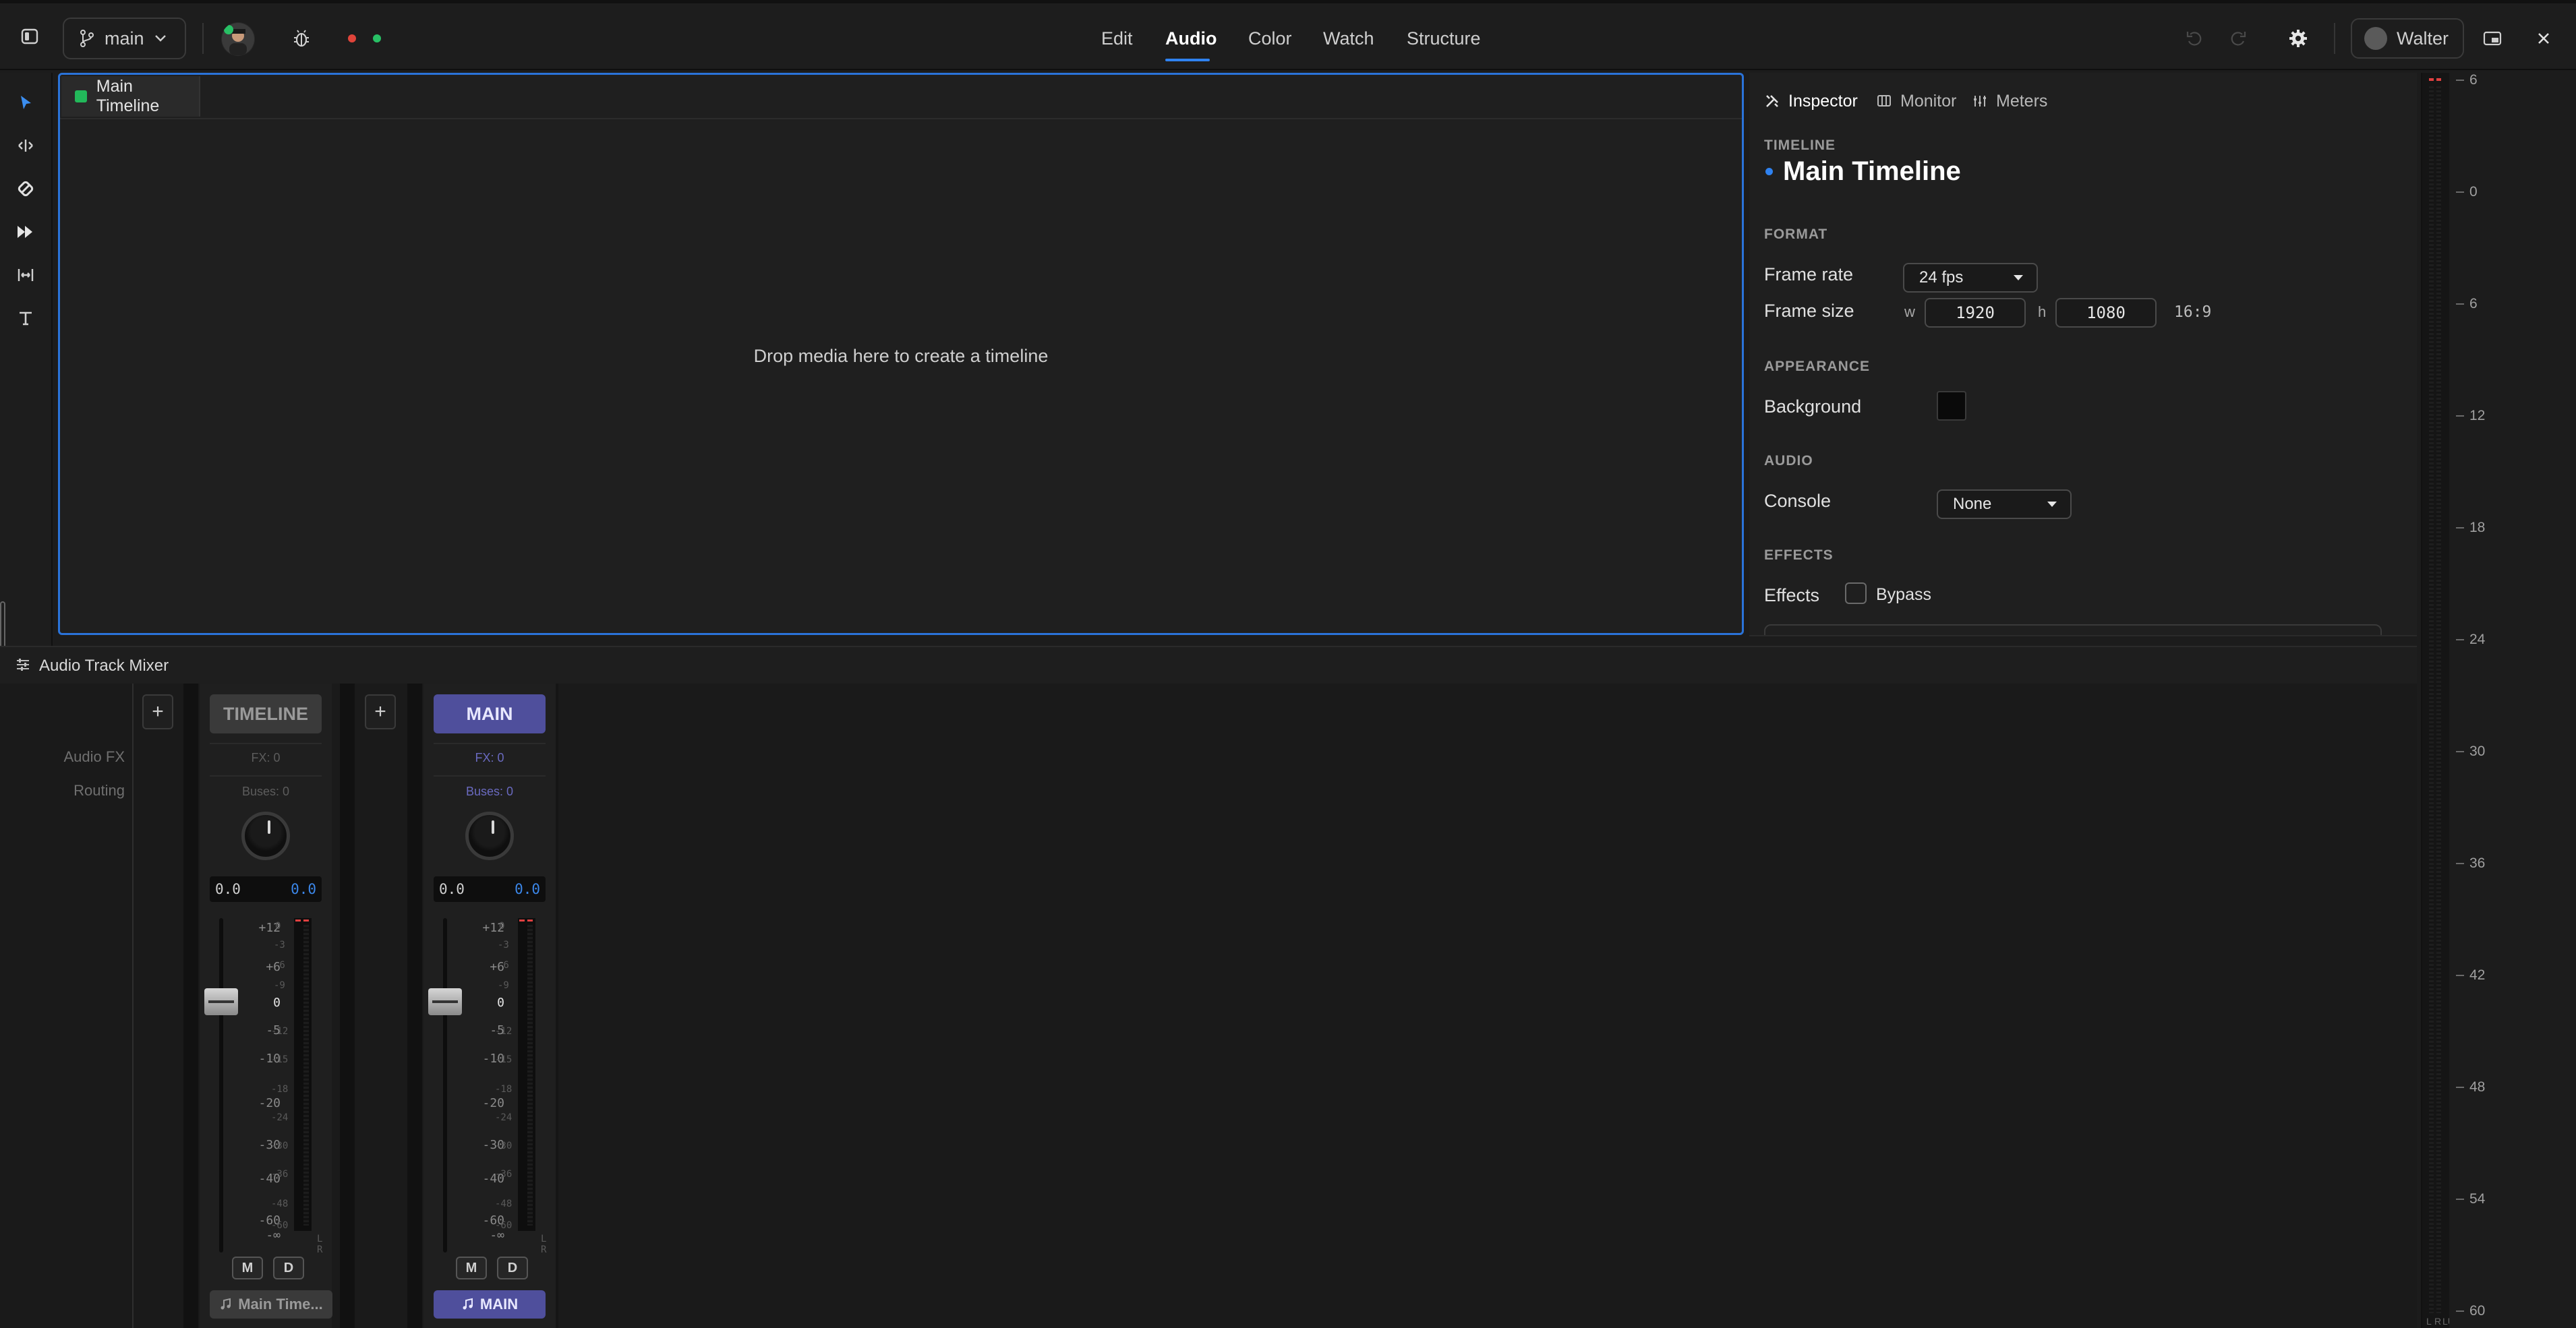  What do you see at coordinates (1117, 38) in the screenshot?
I see `tab-edit: Edit` at bounding box center [1117, 38].